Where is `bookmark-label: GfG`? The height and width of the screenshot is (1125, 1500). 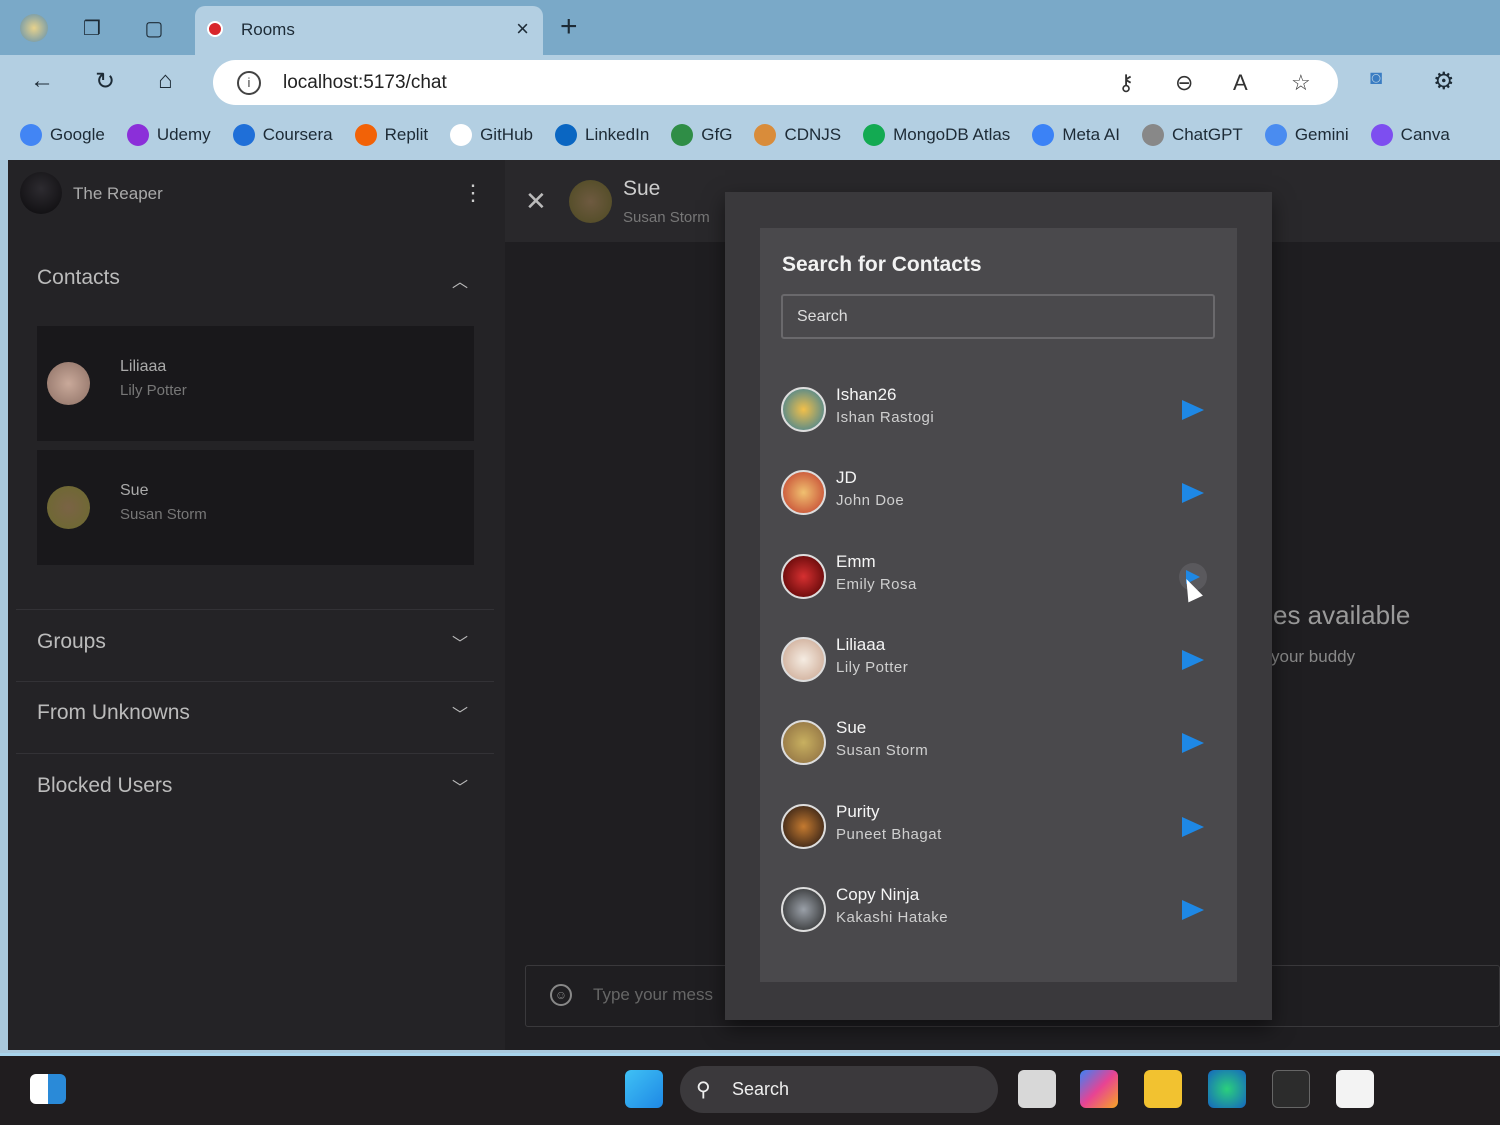
bookmark-label: GfG is located at coordinates (717, 134).